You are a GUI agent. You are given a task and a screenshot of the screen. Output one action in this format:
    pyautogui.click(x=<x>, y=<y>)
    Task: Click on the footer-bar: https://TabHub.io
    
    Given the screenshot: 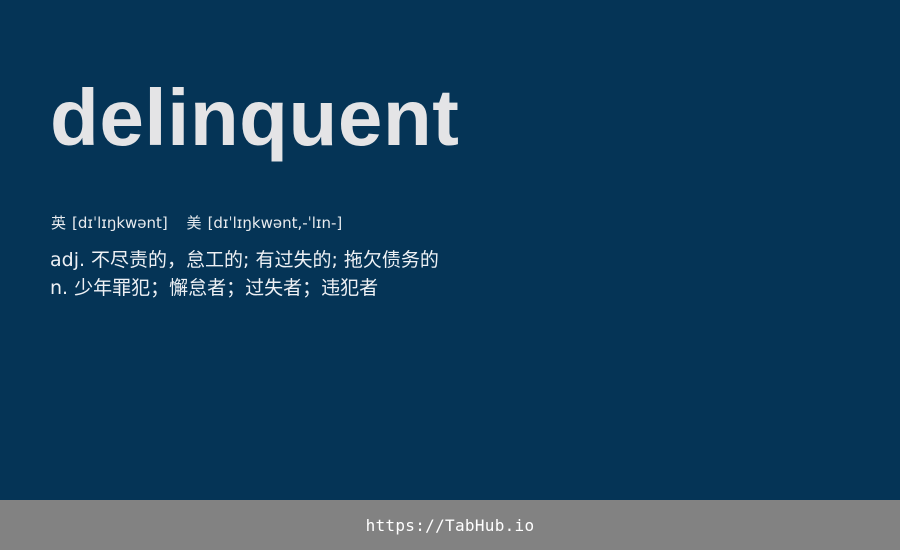 What is the action you would take?
    pyautogui.click(x=450, y=525)
    